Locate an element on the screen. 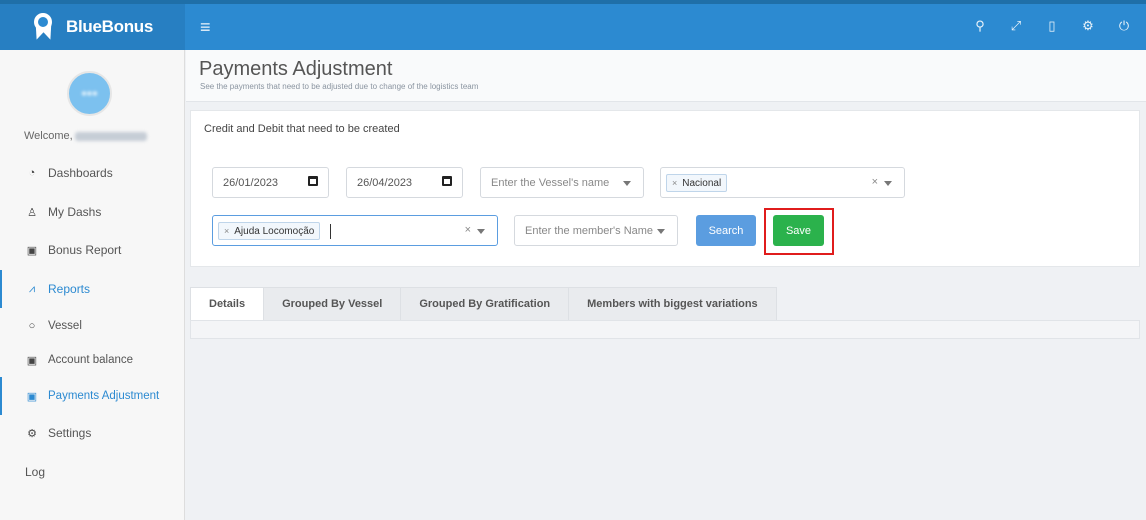  top-icons: ⚲ ⤢ ▯ ⚙ ⏻ is located at coordinates (1052, 26).